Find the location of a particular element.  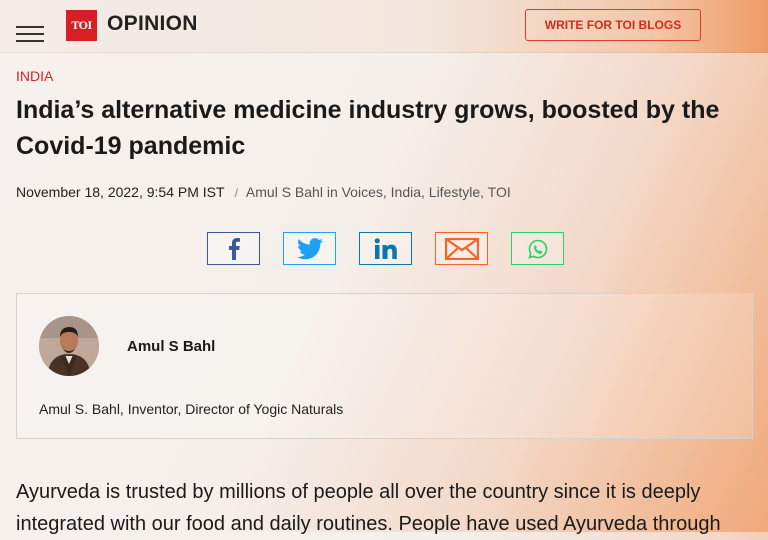

publish-datetime: November 18, 2022, 9:54 PM IST is located at coordinates (120, 192).